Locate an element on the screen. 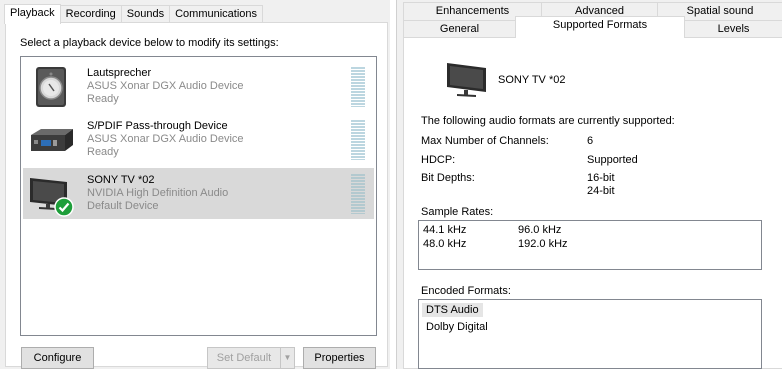  properties-label: Properties is located at coordinates (339, 358).